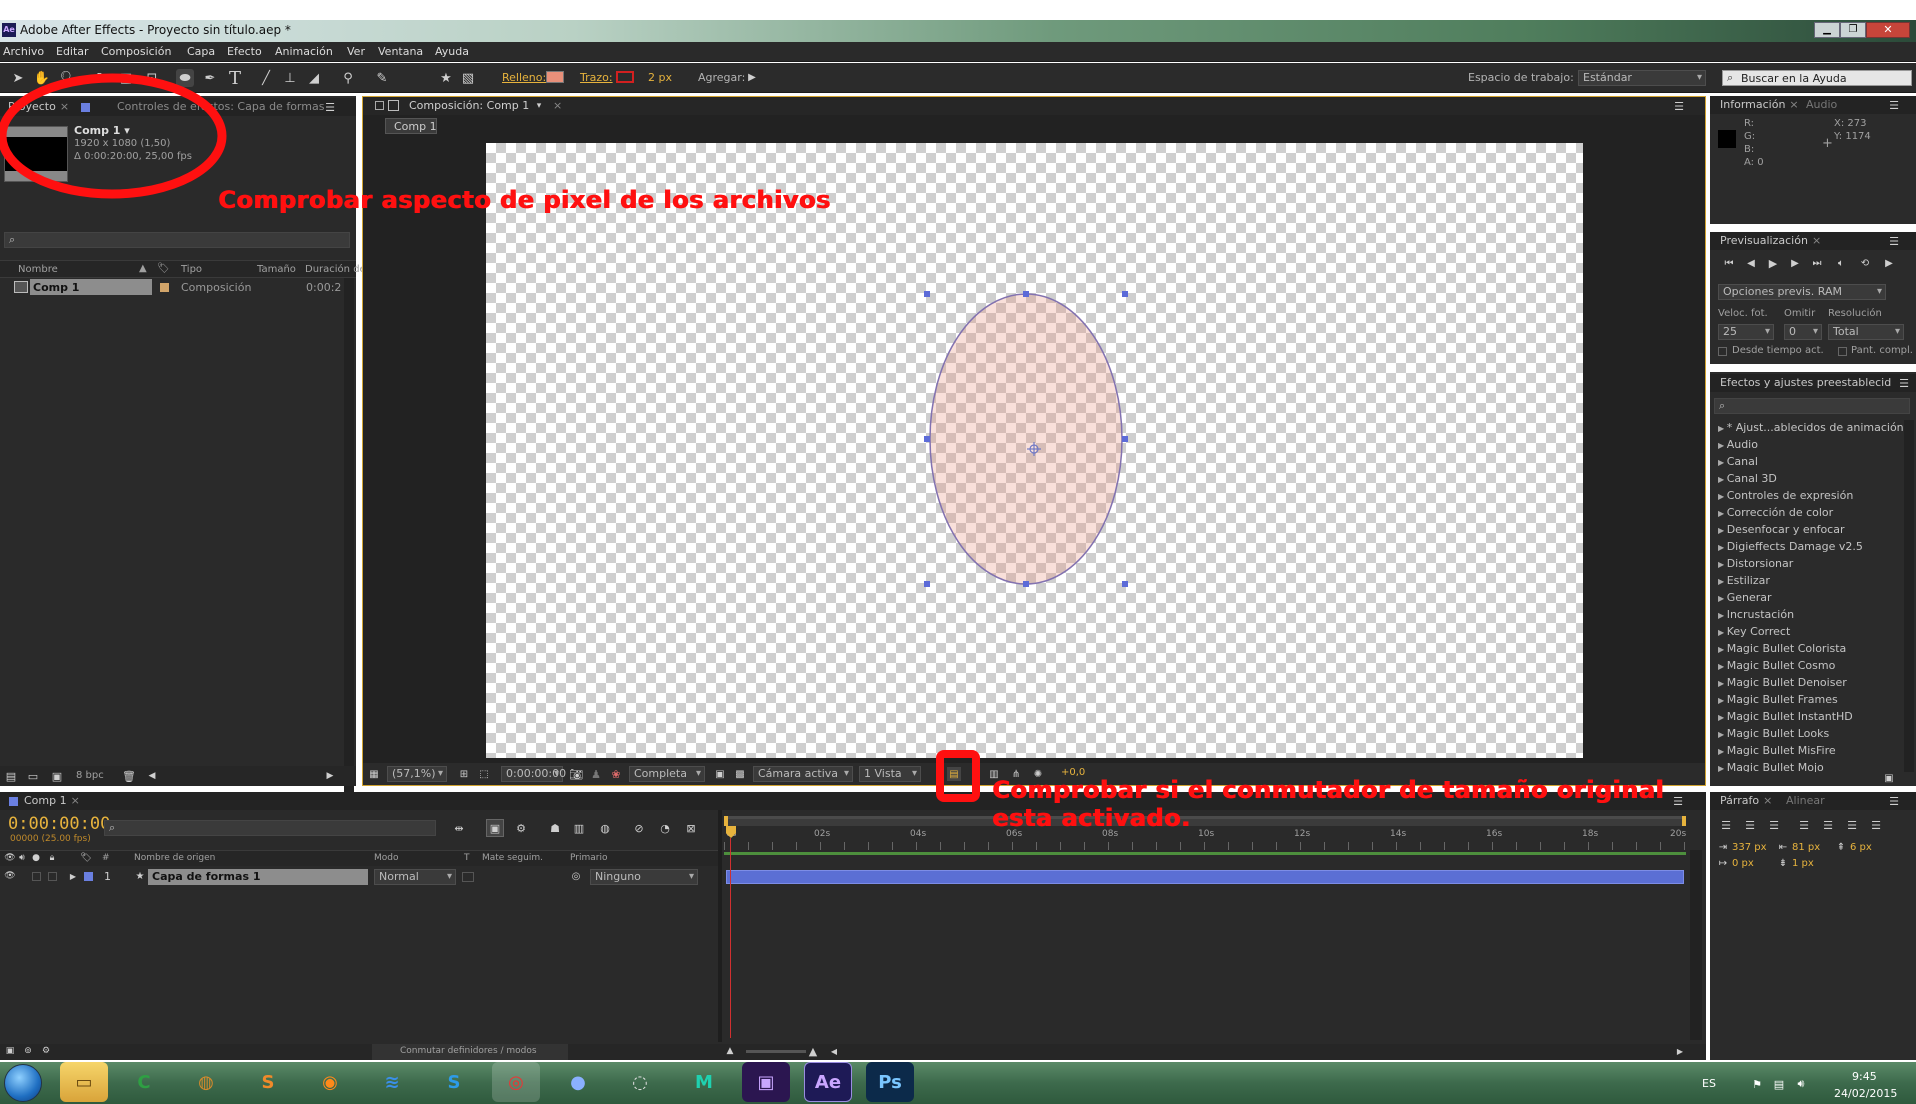  I want to click on effect-category: Magic Bullet Cosmo, so click(1777, 665).